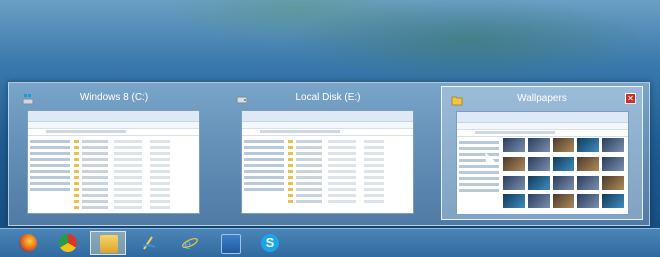  I want to click on folder-icon, so click(457, 101).